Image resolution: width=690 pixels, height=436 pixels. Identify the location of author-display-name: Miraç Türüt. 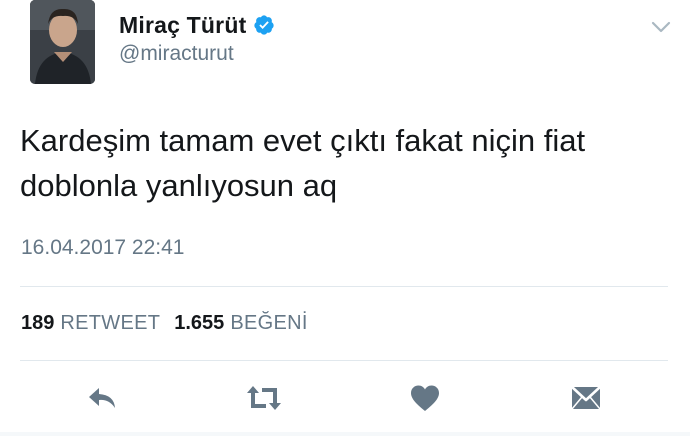
(182, 25).